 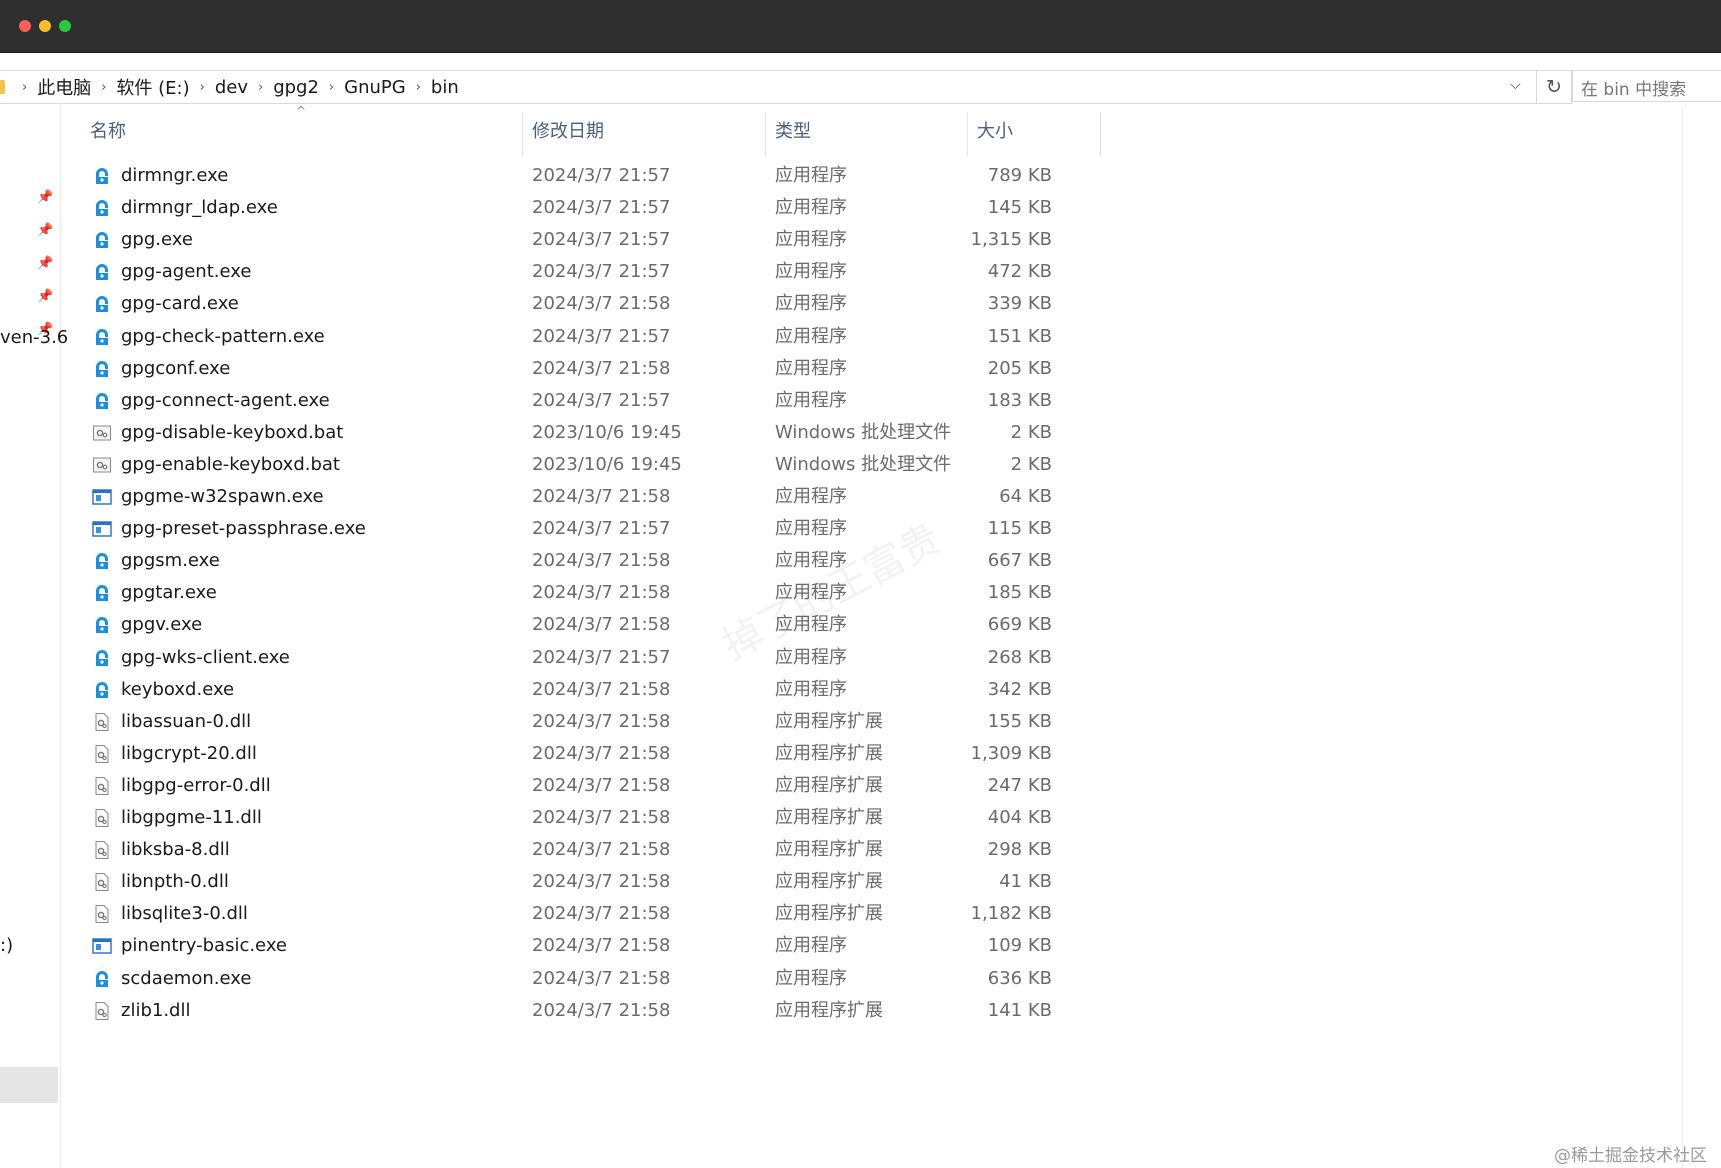 What do you see at coordinates (178, 689) in the screenshot?
I see `file-name: keyboxd.exe` at bounding box center [178, 689].